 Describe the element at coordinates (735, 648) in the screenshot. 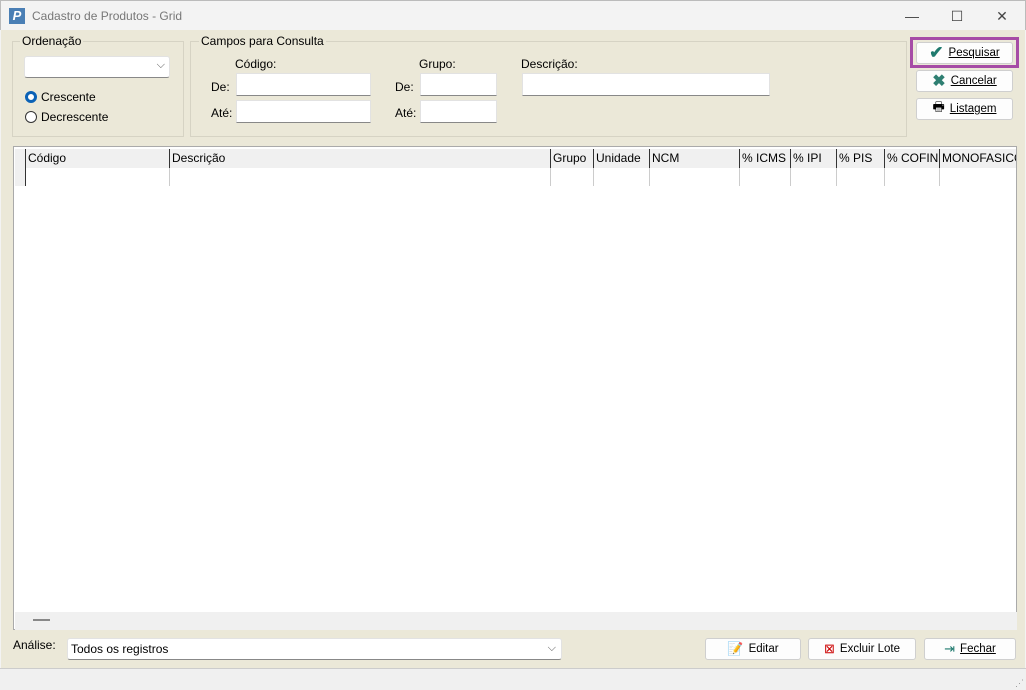

I see `edit-document-icon: 📝` at that location.